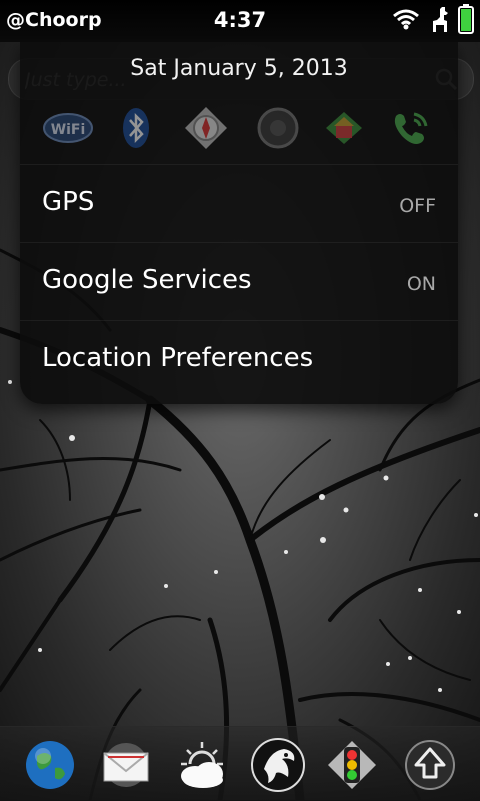  What do you see at coordinates (239, 203) in the screenshot?
I see `menu-item-gps: GPS OFF` at bounding box center [239, 203].